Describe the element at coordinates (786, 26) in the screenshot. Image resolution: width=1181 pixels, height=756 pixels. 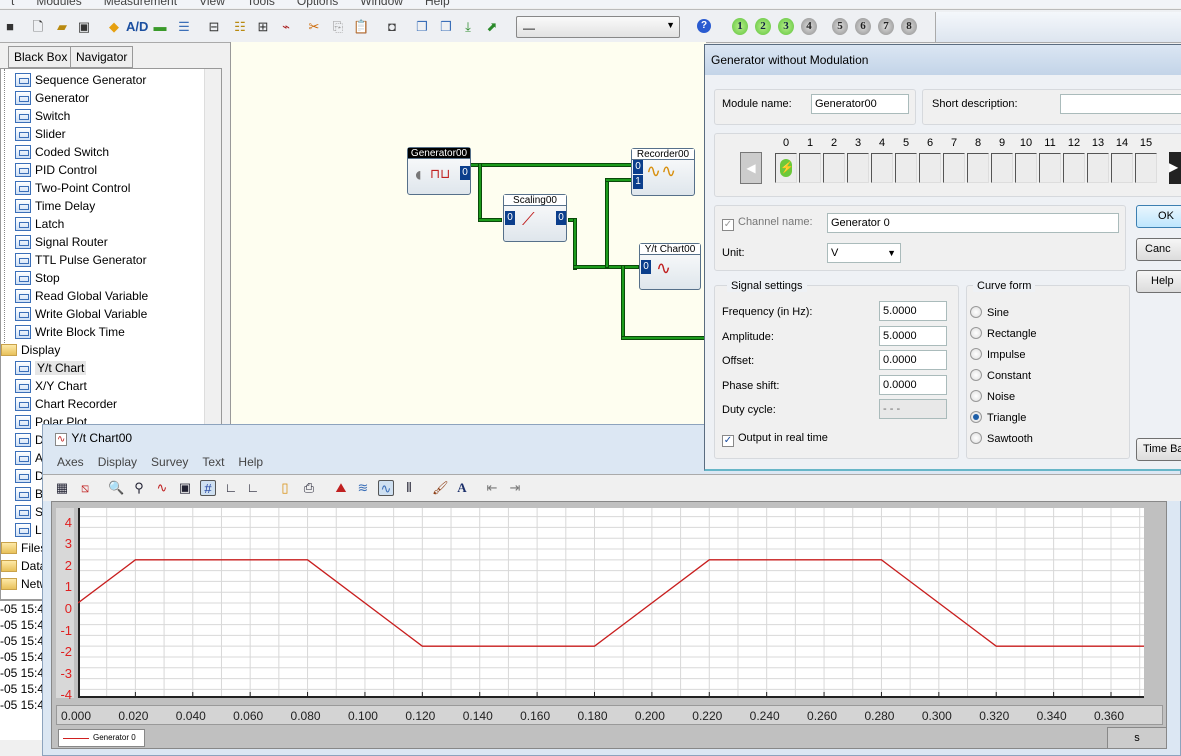
I see `sheet-3-button: 3` at that location.